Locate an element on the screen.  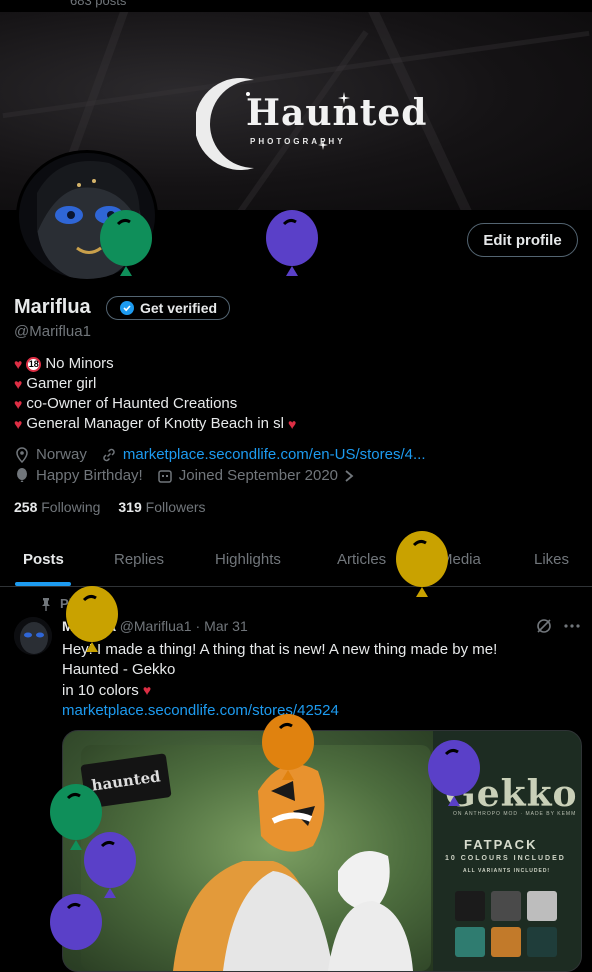
tweet-avatar-image is located at coordinates (33, 636).